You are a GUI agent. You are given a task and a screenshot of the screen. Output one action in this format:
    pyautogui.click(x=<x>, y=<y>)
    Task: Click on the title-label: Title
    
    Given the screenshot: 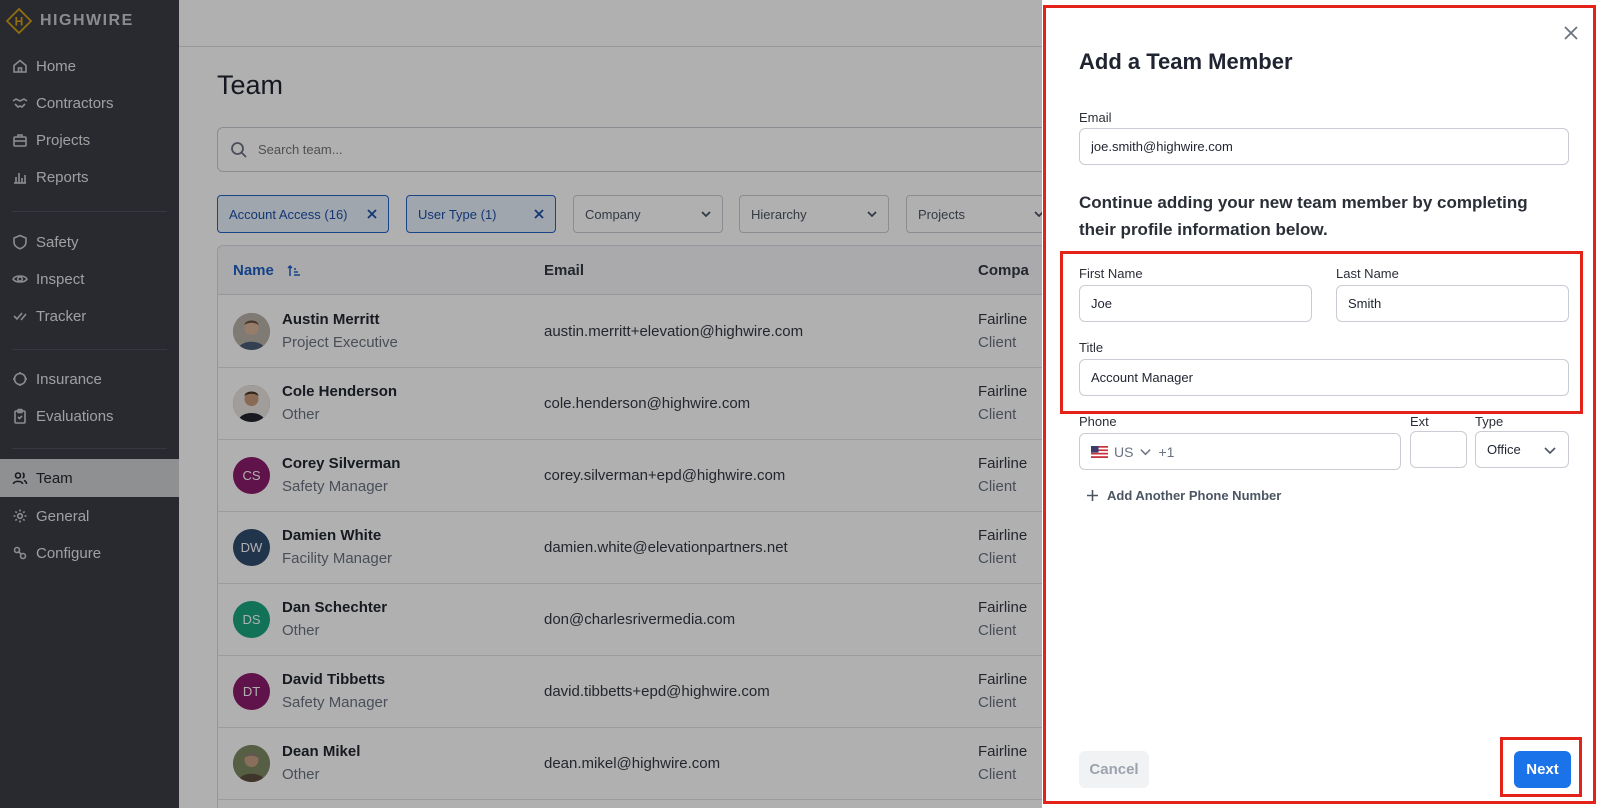 What is the action you would take?
    pyautogui.click(x=1091, y=347)
    